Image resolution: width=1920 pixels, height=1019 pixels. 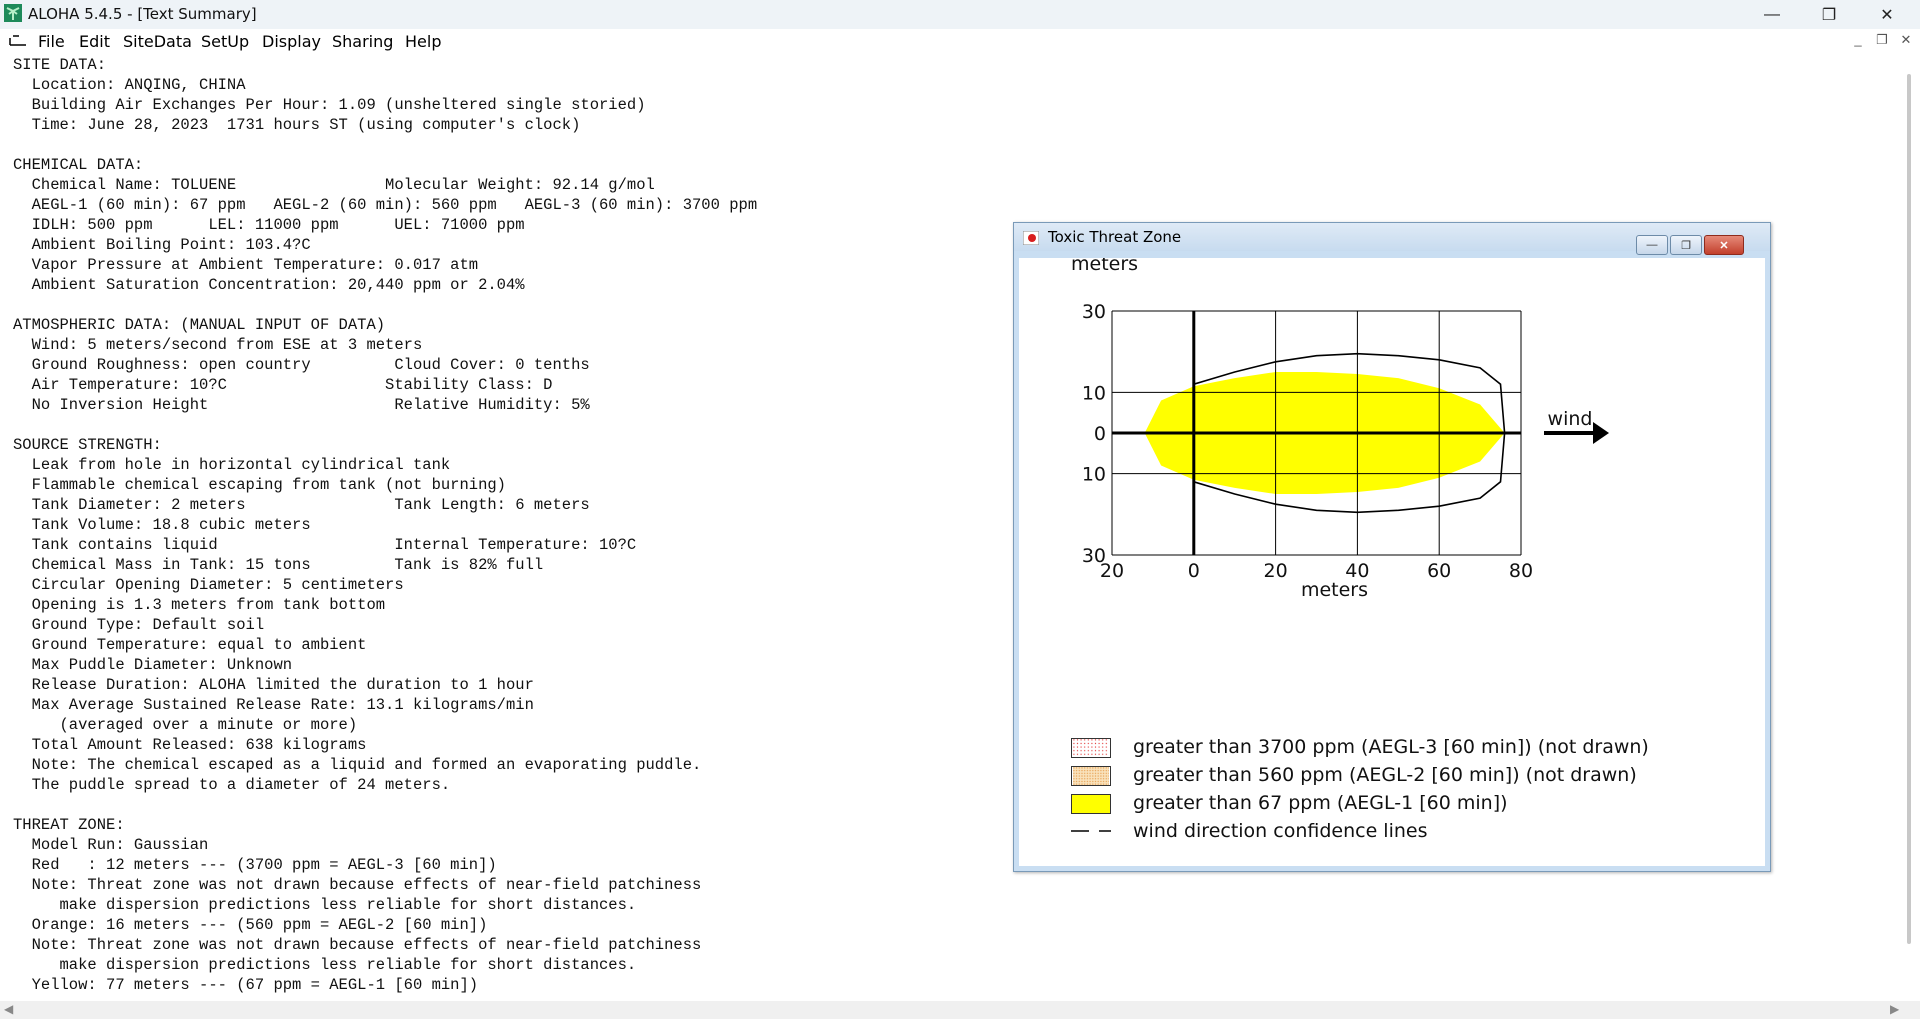 I want to click on horizontal-scrollbar, so click(x=960, y=1010).